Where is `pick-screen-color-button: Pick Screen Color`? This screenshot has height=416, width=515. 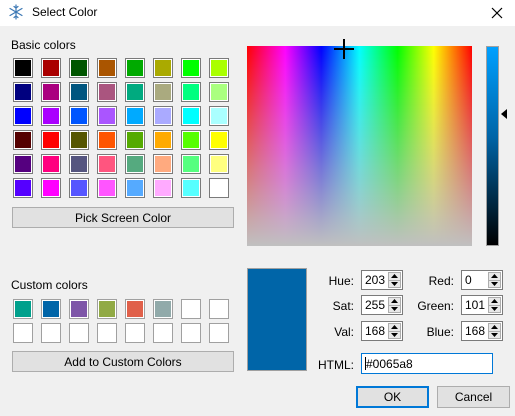
pick-screen-color-button: Pick Screen Color is located at coordinates (123, 217).